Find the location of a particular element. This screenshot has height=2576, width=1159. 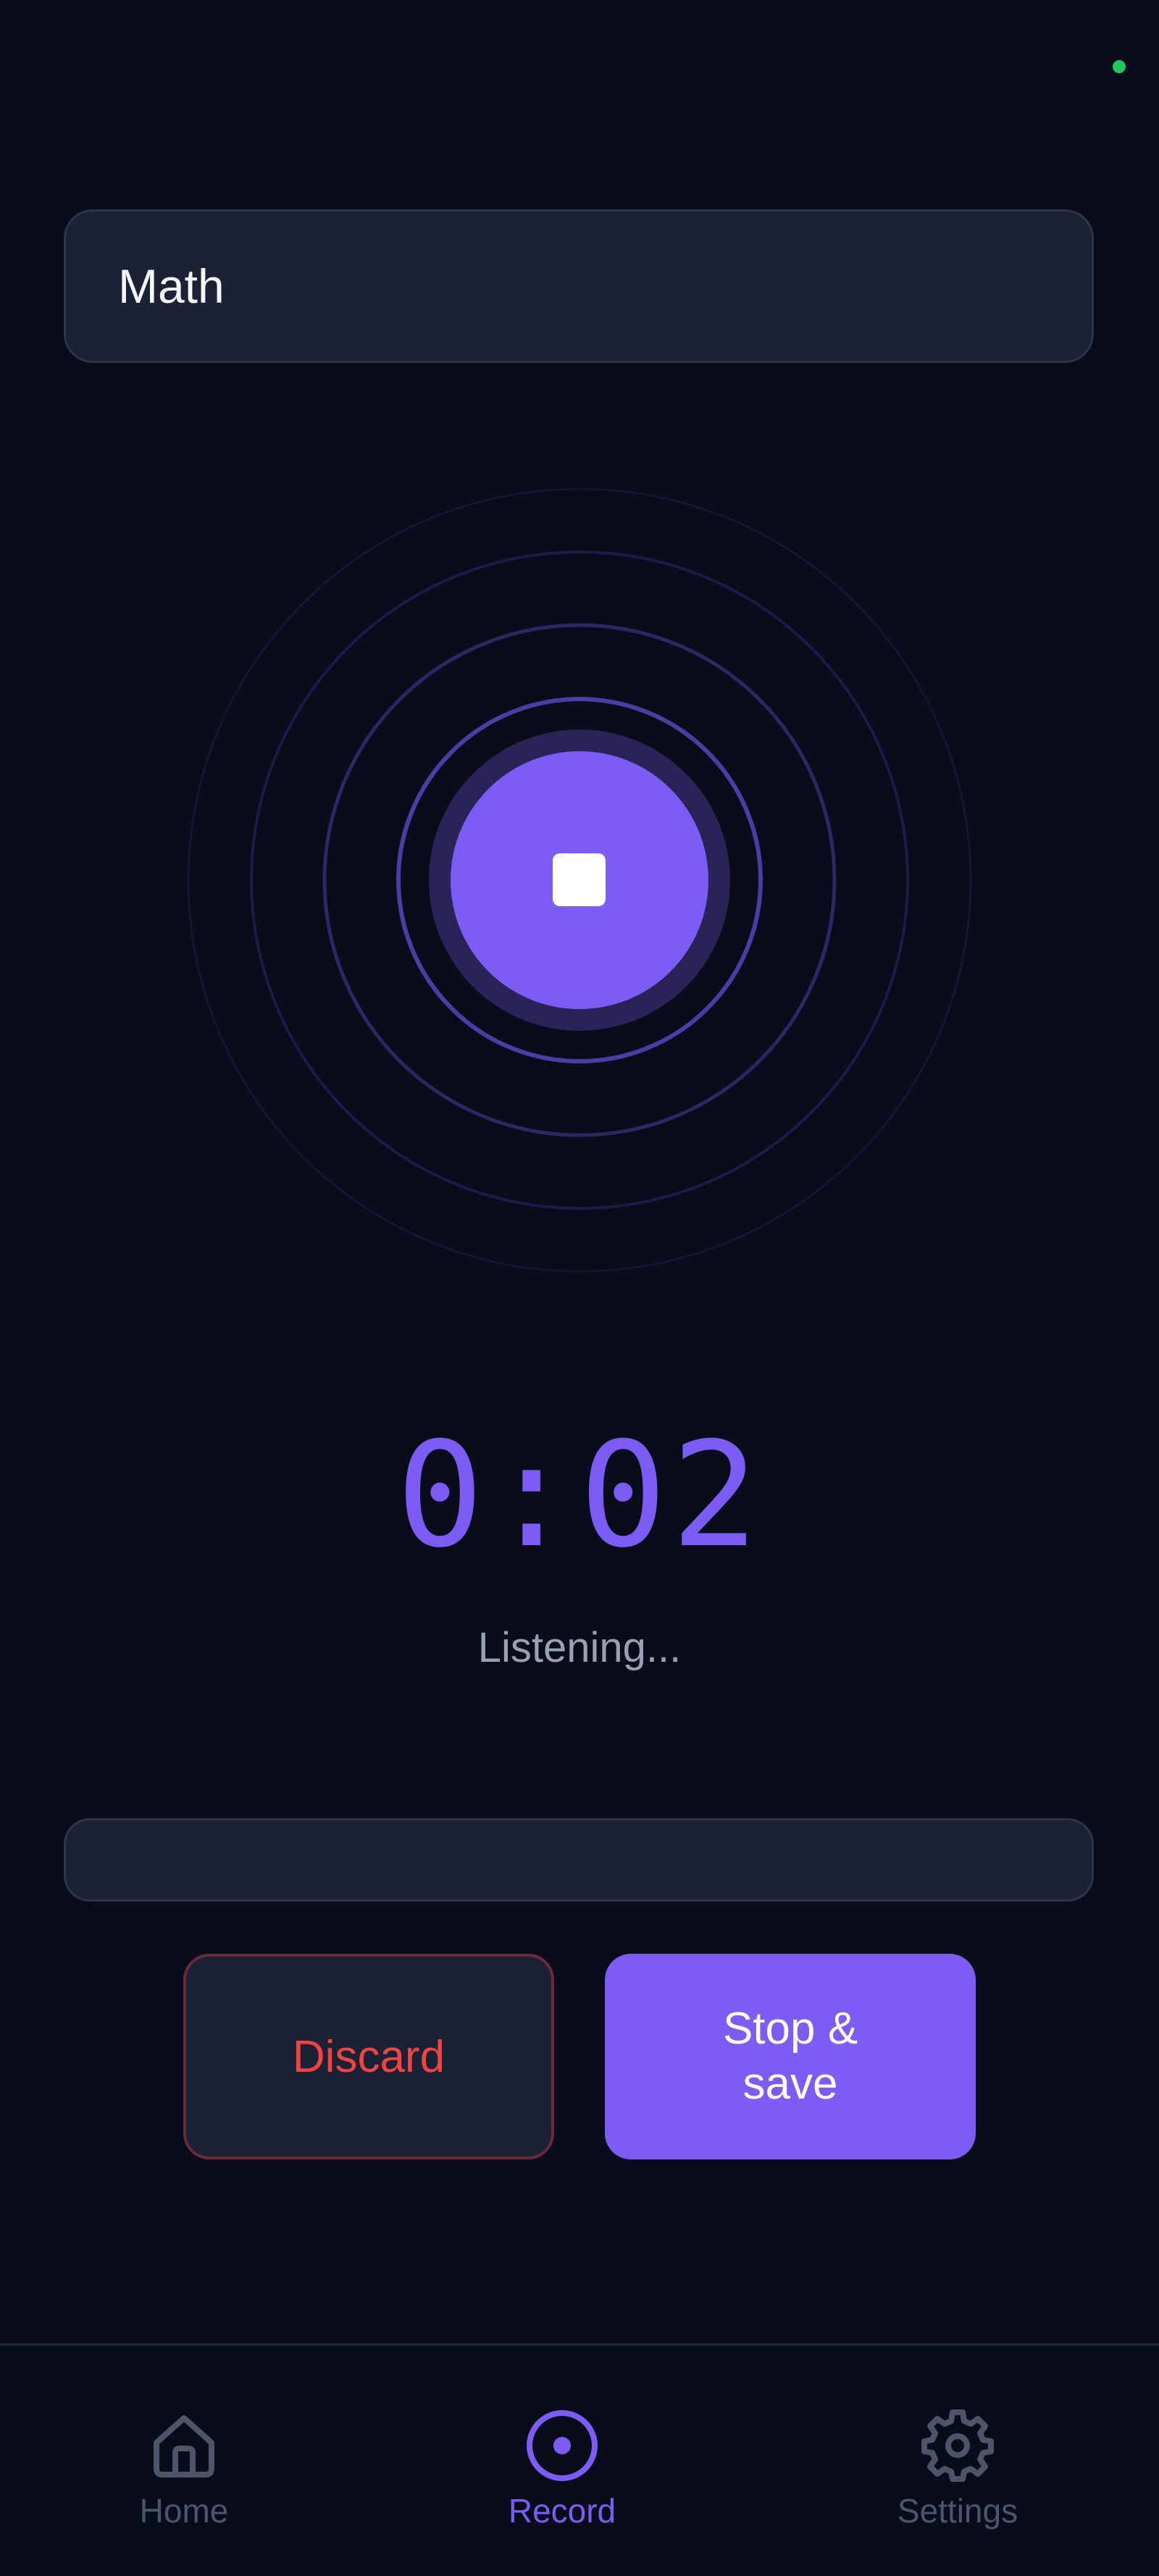

online-status-dot is located at coordinates (1119, 66).